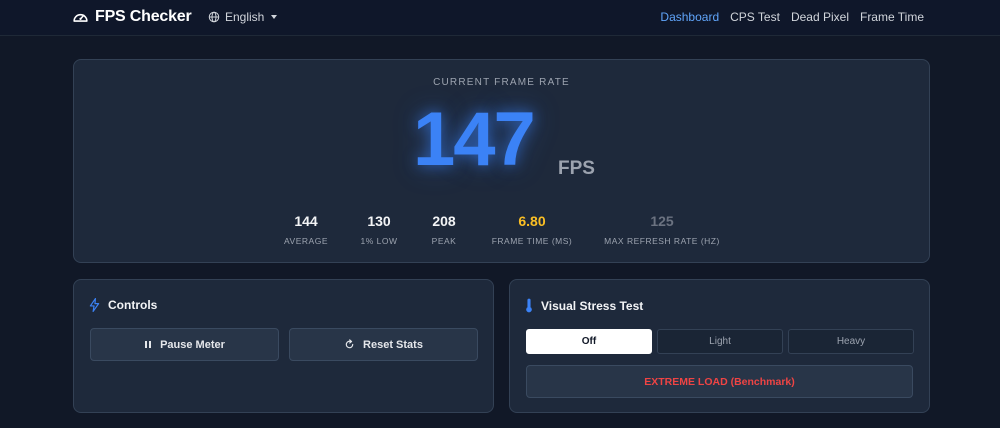 The image size is (1000, 428). What do you see at coordinates (393, 344) in the screenshot?
I see `reset-stats-label: Reset Stats` at bounding box center [393, 344].